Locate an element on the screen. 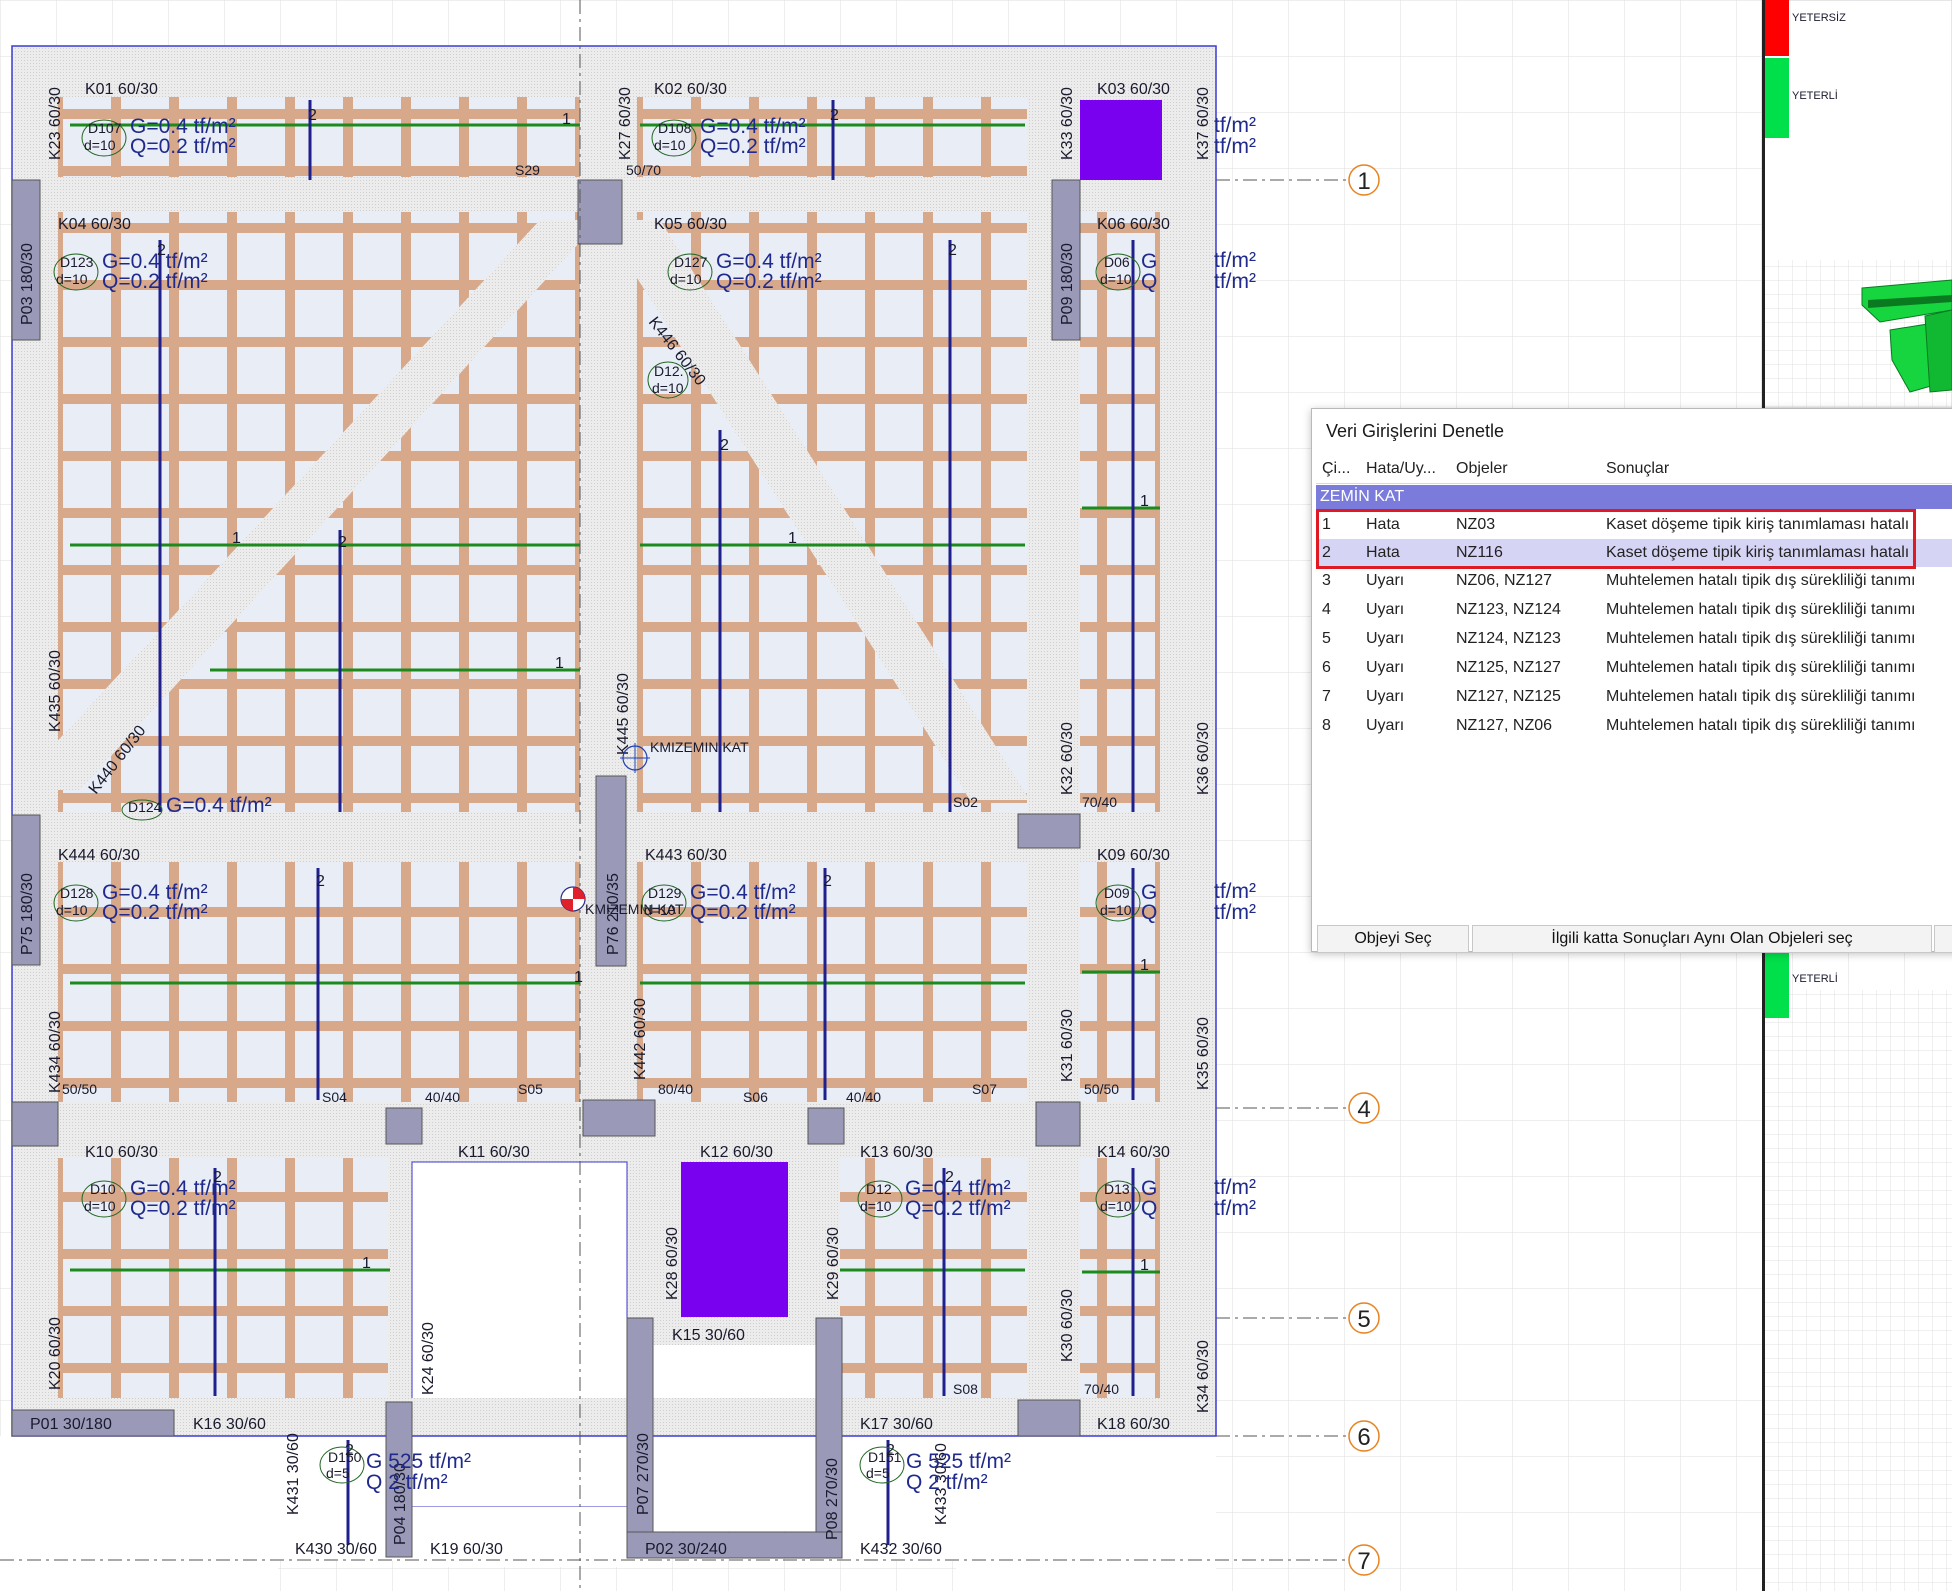 The height and width of the screenshot is (1591, 1952). slab-d09: D09 d=10 G Q is located at coordinates (1126, 902).